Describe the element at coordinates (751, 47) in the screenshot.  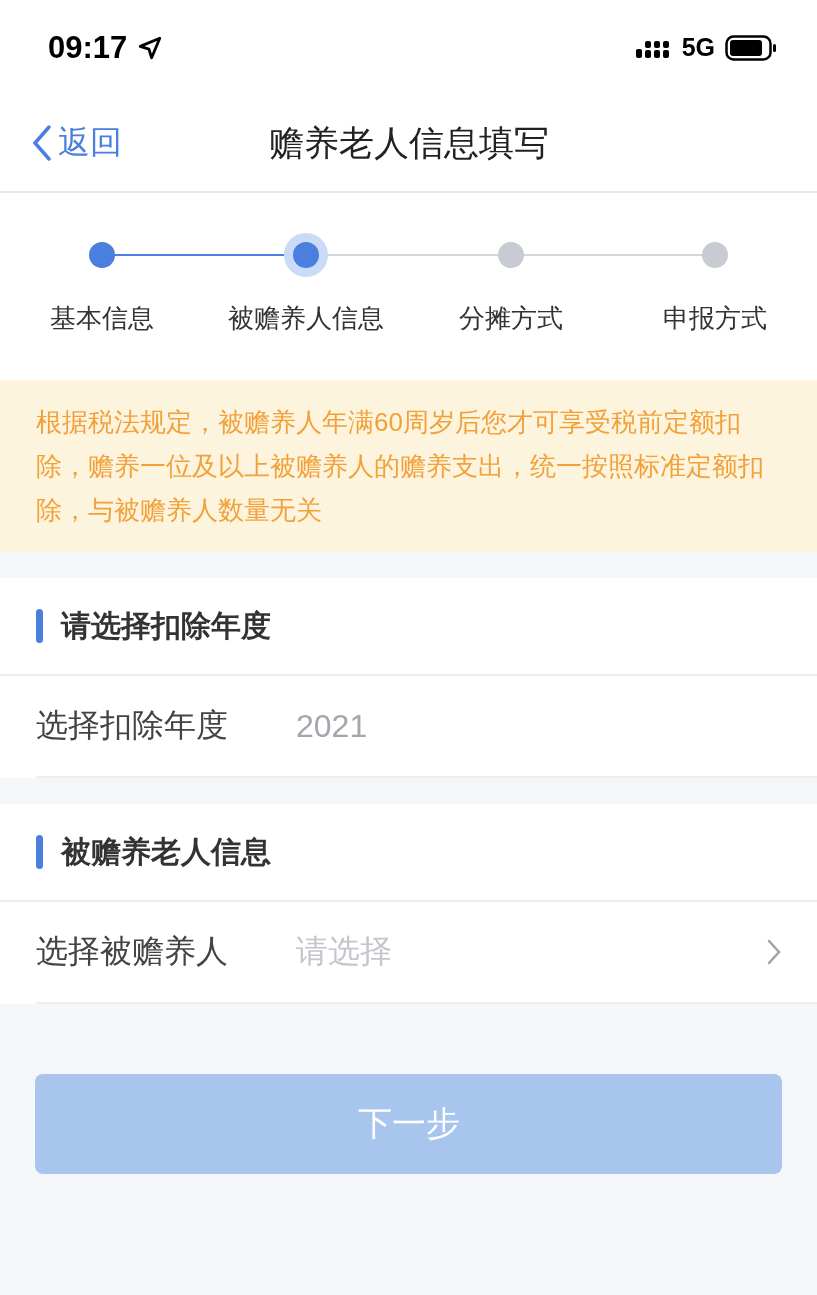
I see `battery-icon` at that location.